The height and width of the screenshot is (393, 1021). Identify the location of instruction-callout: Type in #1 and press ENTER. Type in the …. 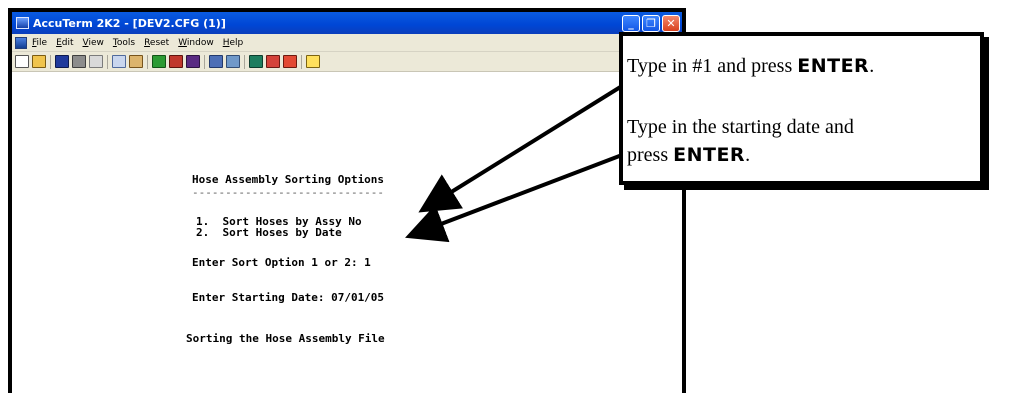
(801, 108).